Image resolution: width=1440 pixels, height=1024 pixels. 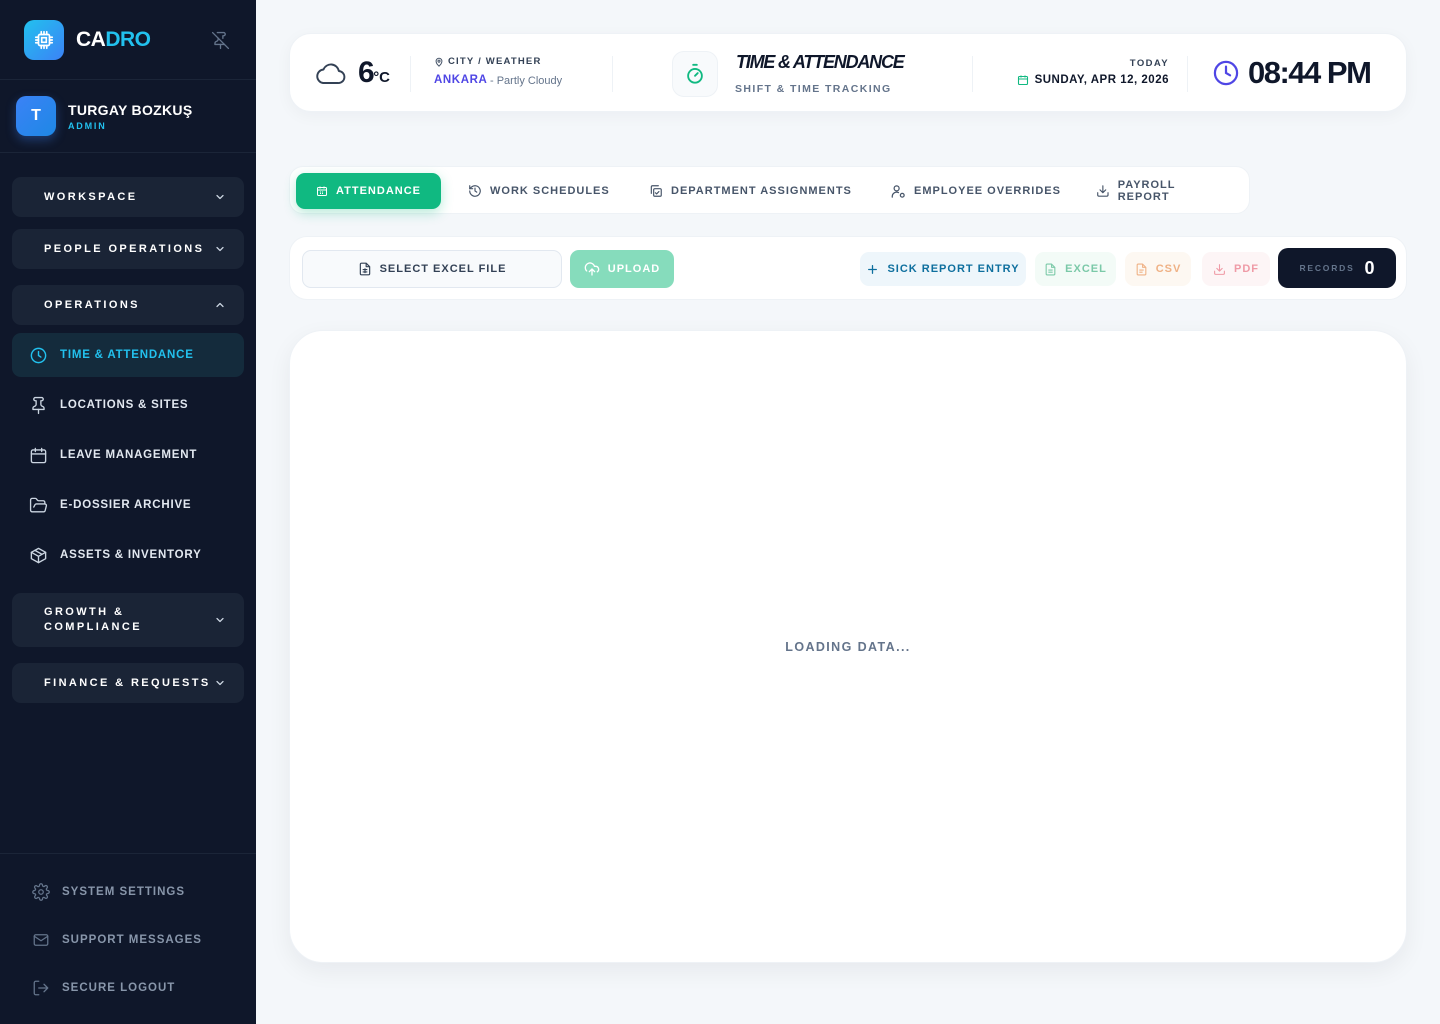 What do you see at coordinates (488, 61) in the screenshot?
I see `city-weather-label: CITY / WEATHER` at bounding box center [488, 61].